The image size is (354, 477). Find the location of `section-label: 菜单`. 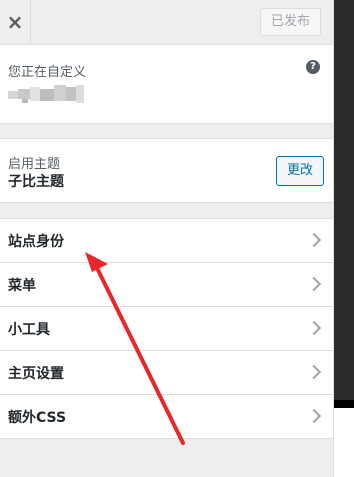

section-label: 菜单 is located at coordinates (22, 286).